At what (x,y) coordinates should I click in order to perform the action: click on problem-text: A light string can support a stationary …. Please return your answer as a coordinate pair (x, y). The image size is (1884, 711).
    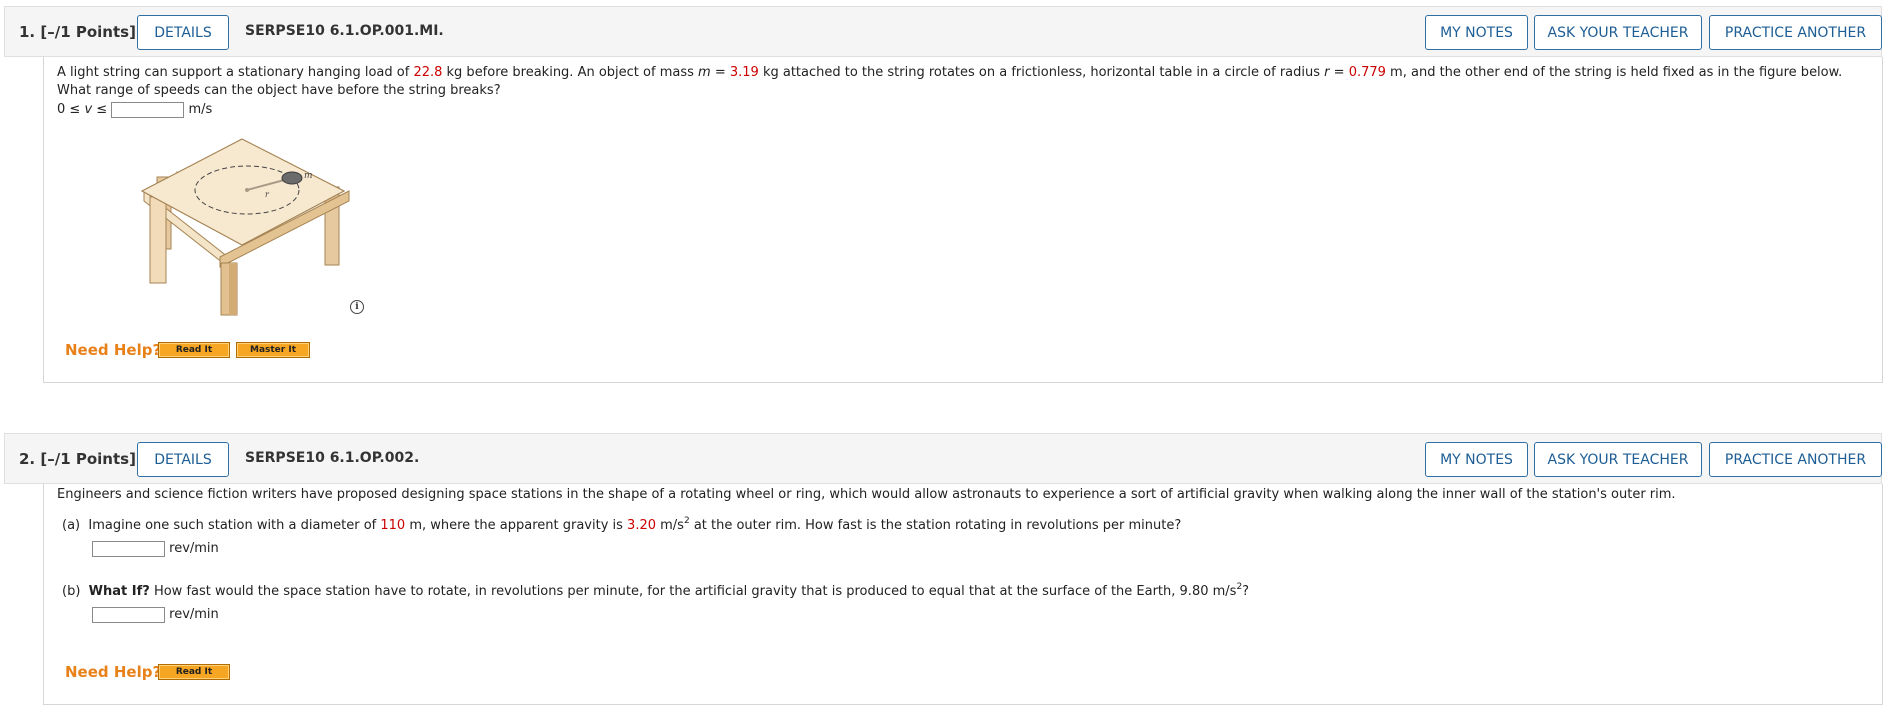
    Looking at the image, I should click on (964, 82).